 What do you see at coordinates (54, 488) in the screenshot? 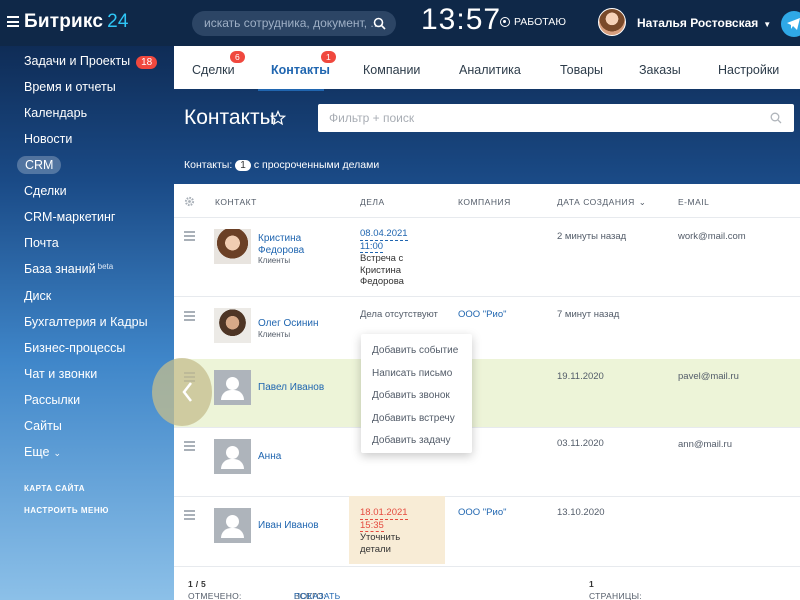
I see `sitemap-link: КАРТА САЙТА` at bounding box center [54, 488].